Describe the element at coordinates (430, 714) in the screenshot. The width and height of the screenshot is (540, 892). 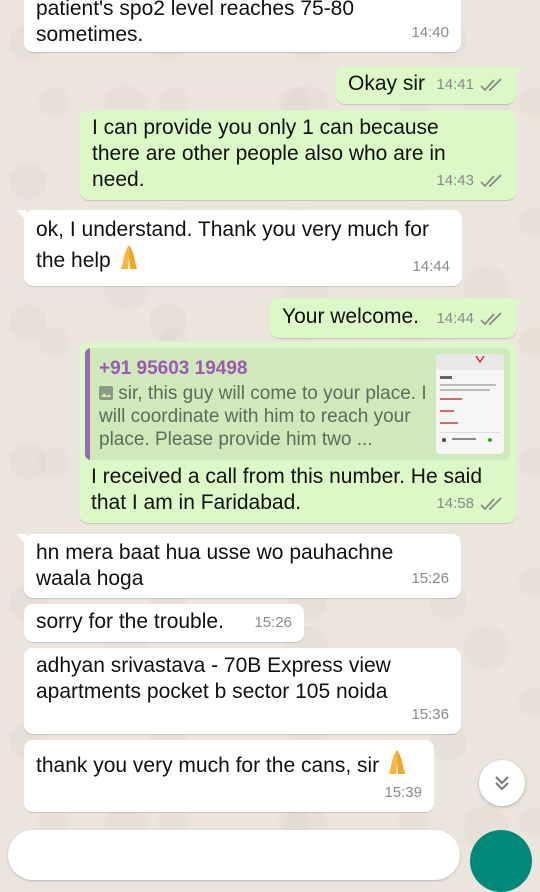
I see `message-time: 15:36` at that location.